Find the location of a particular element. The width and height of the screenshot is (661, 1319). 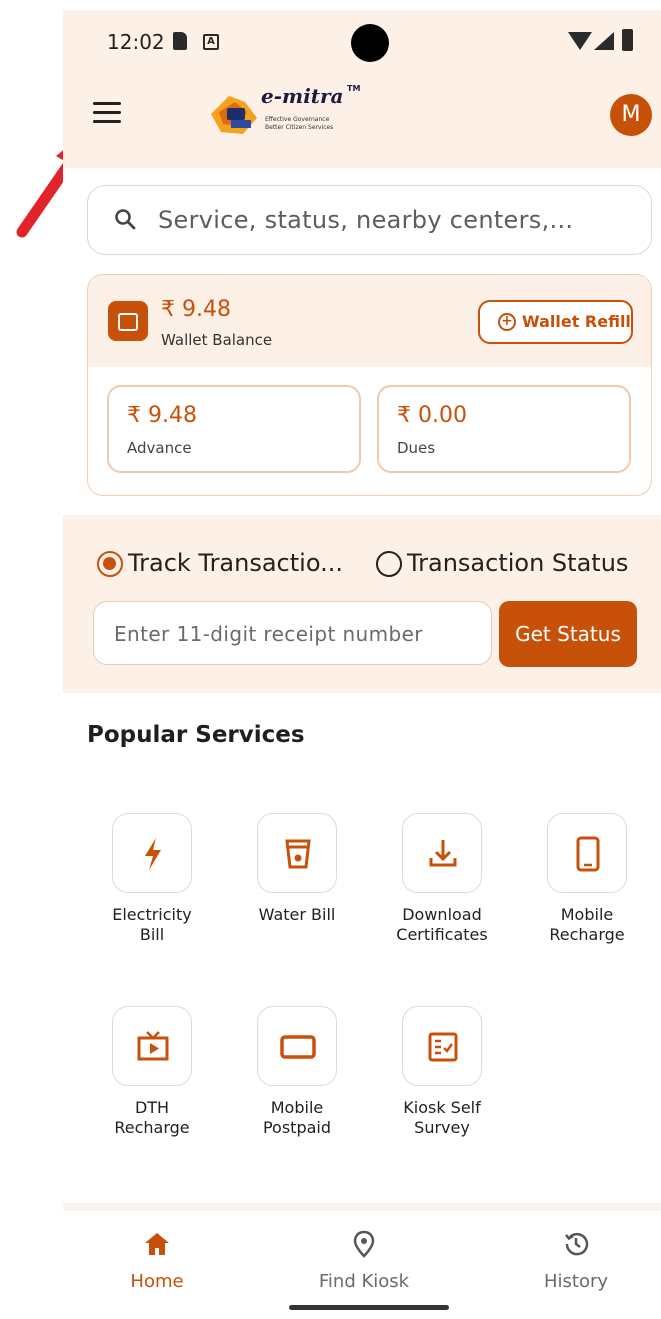

smartphone-icon is located at coordinates (588, 854).